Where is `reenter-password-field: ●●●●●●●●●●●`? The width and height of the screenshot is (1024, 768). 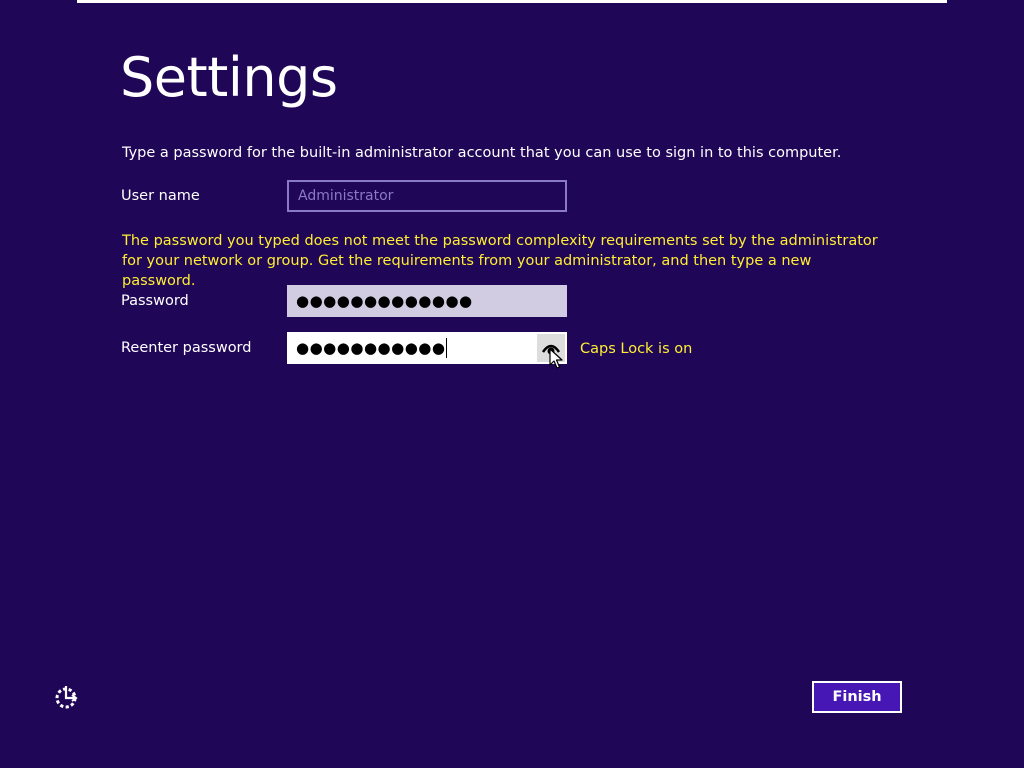 reenter-password-field: ●●●●●●●●●●● is located at coordinates (427, 348).